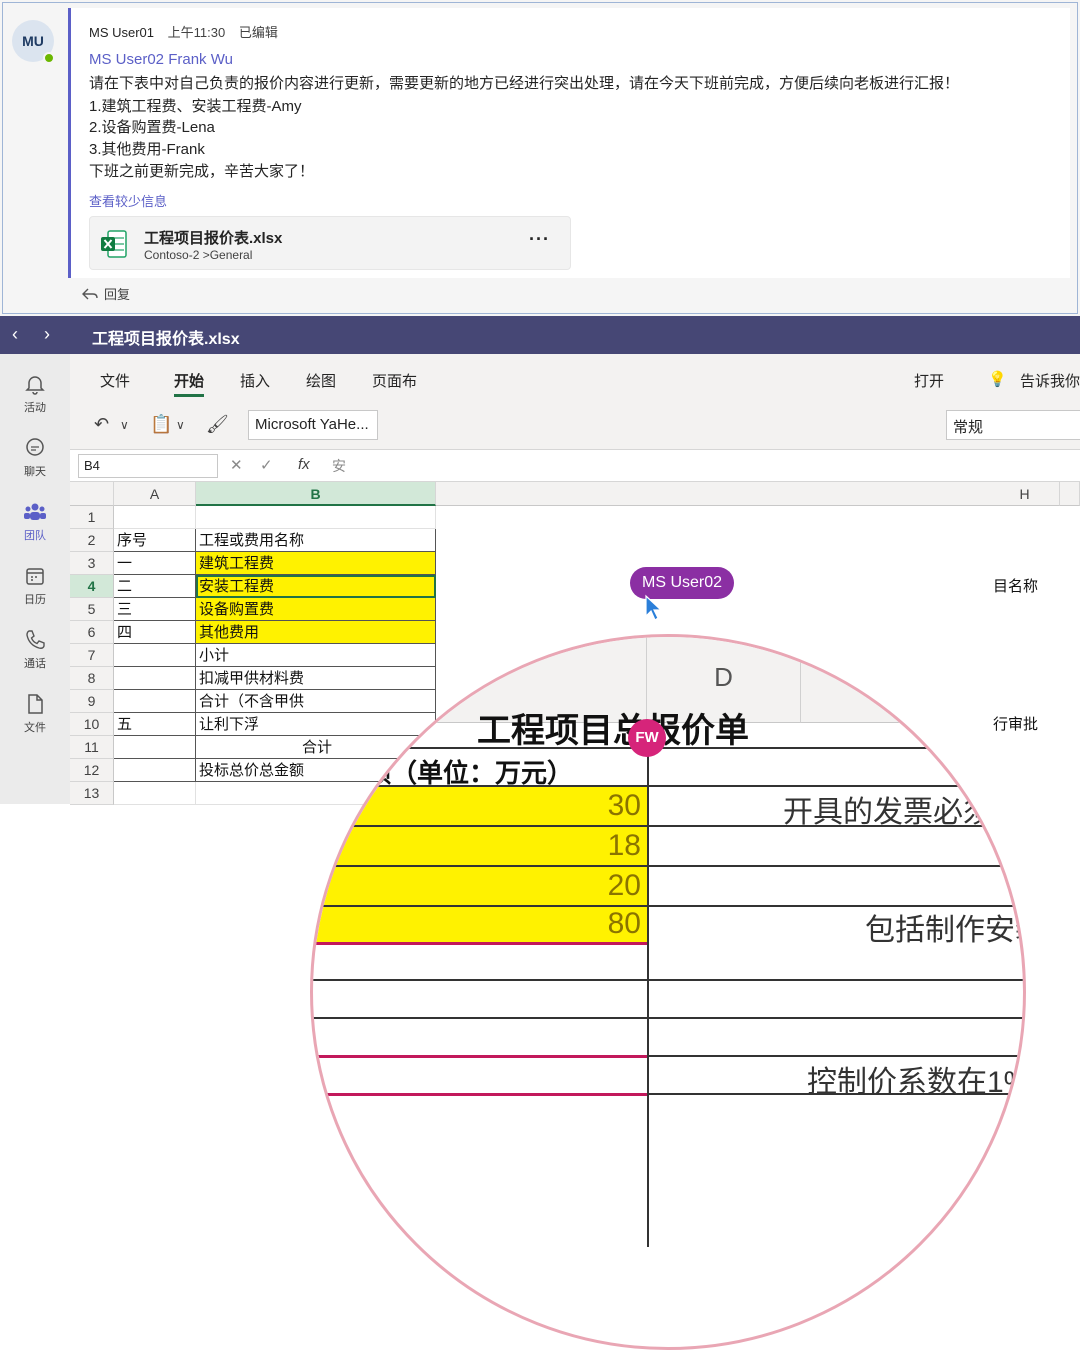 The height and width of the screenshot is (1350, 1080). Describe the element at coordinates (477, 924) in the screenshot. I see `value-cell: 80` at that location.